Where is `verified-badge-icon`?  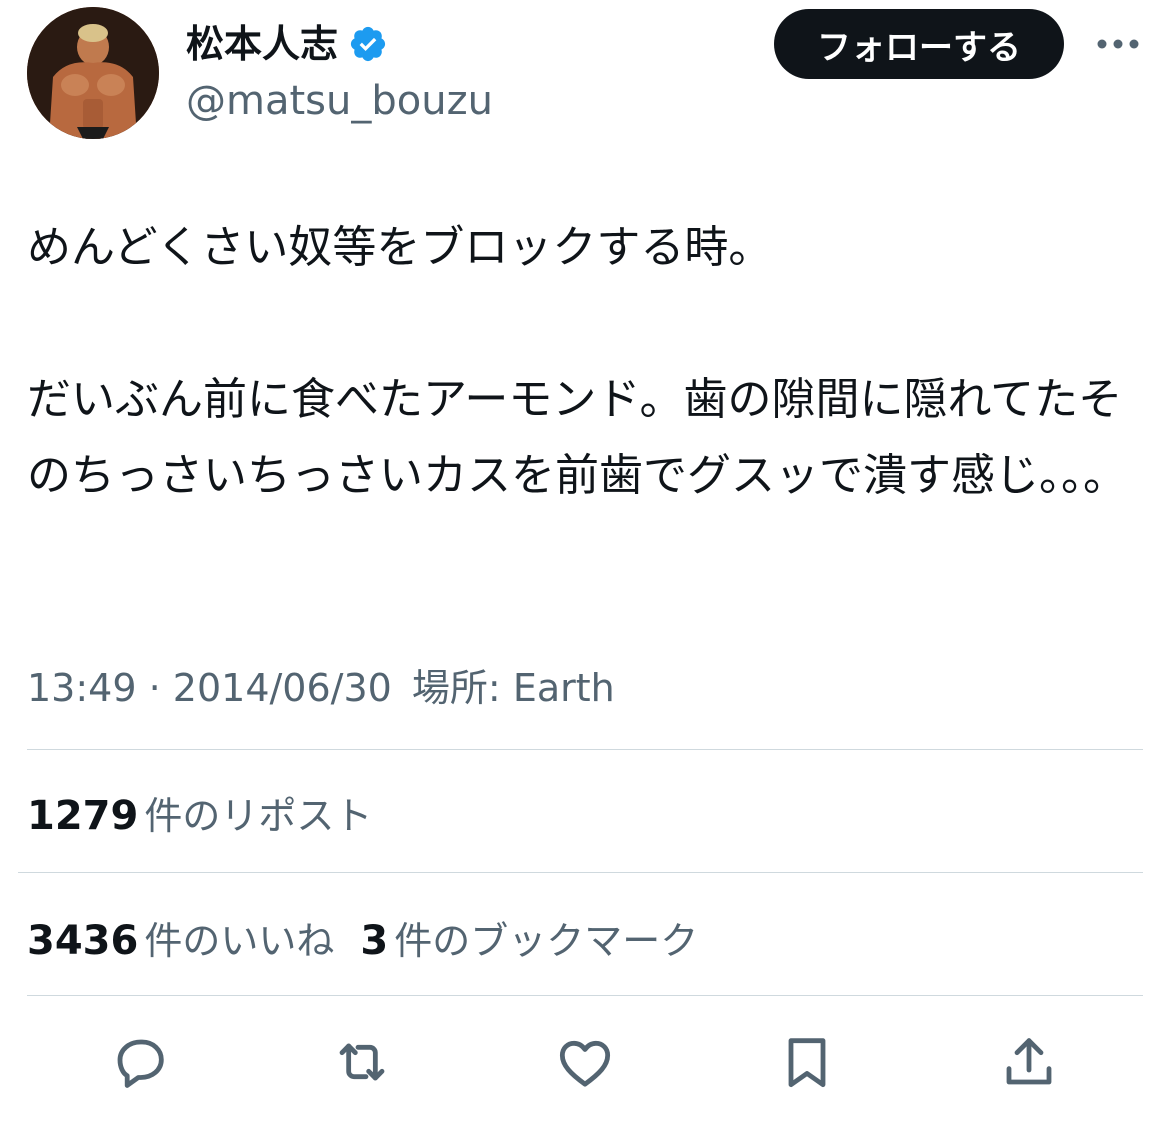 verified-badge-icon is located at coordinates (368, 44).